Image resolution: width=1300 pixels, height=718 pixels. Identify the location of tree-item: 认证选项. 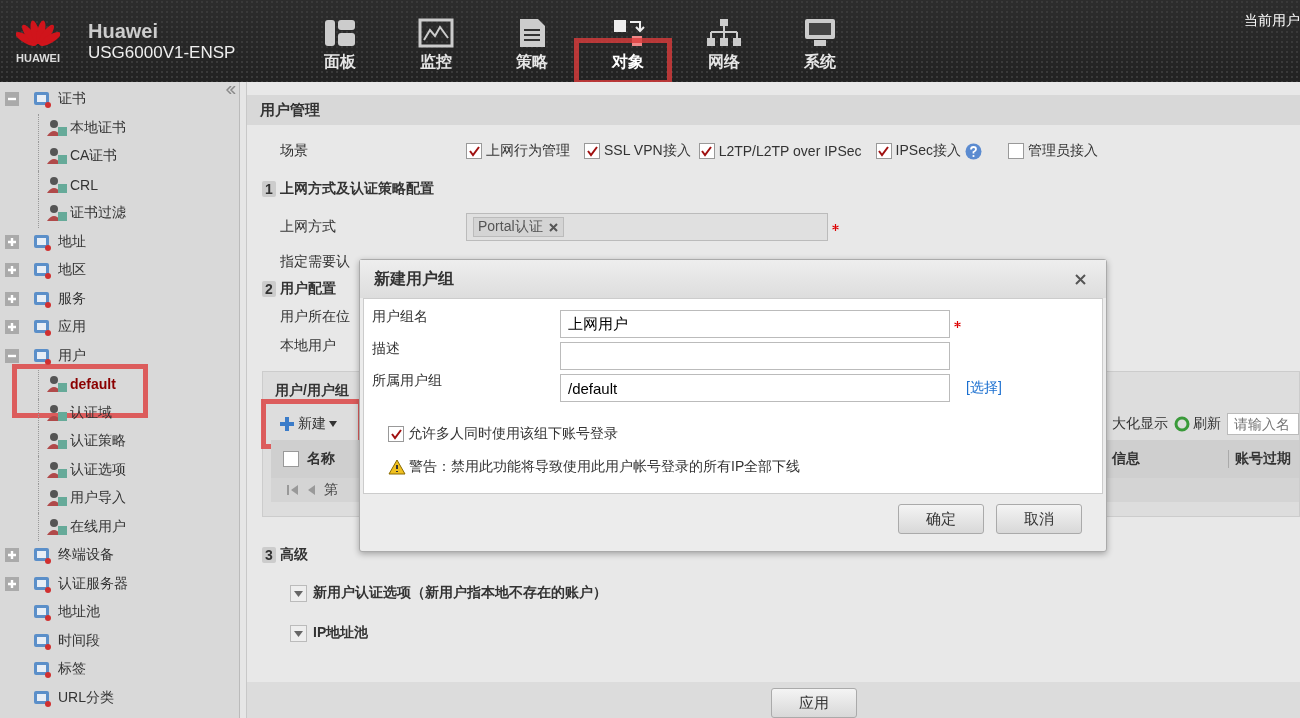
(98, 469).